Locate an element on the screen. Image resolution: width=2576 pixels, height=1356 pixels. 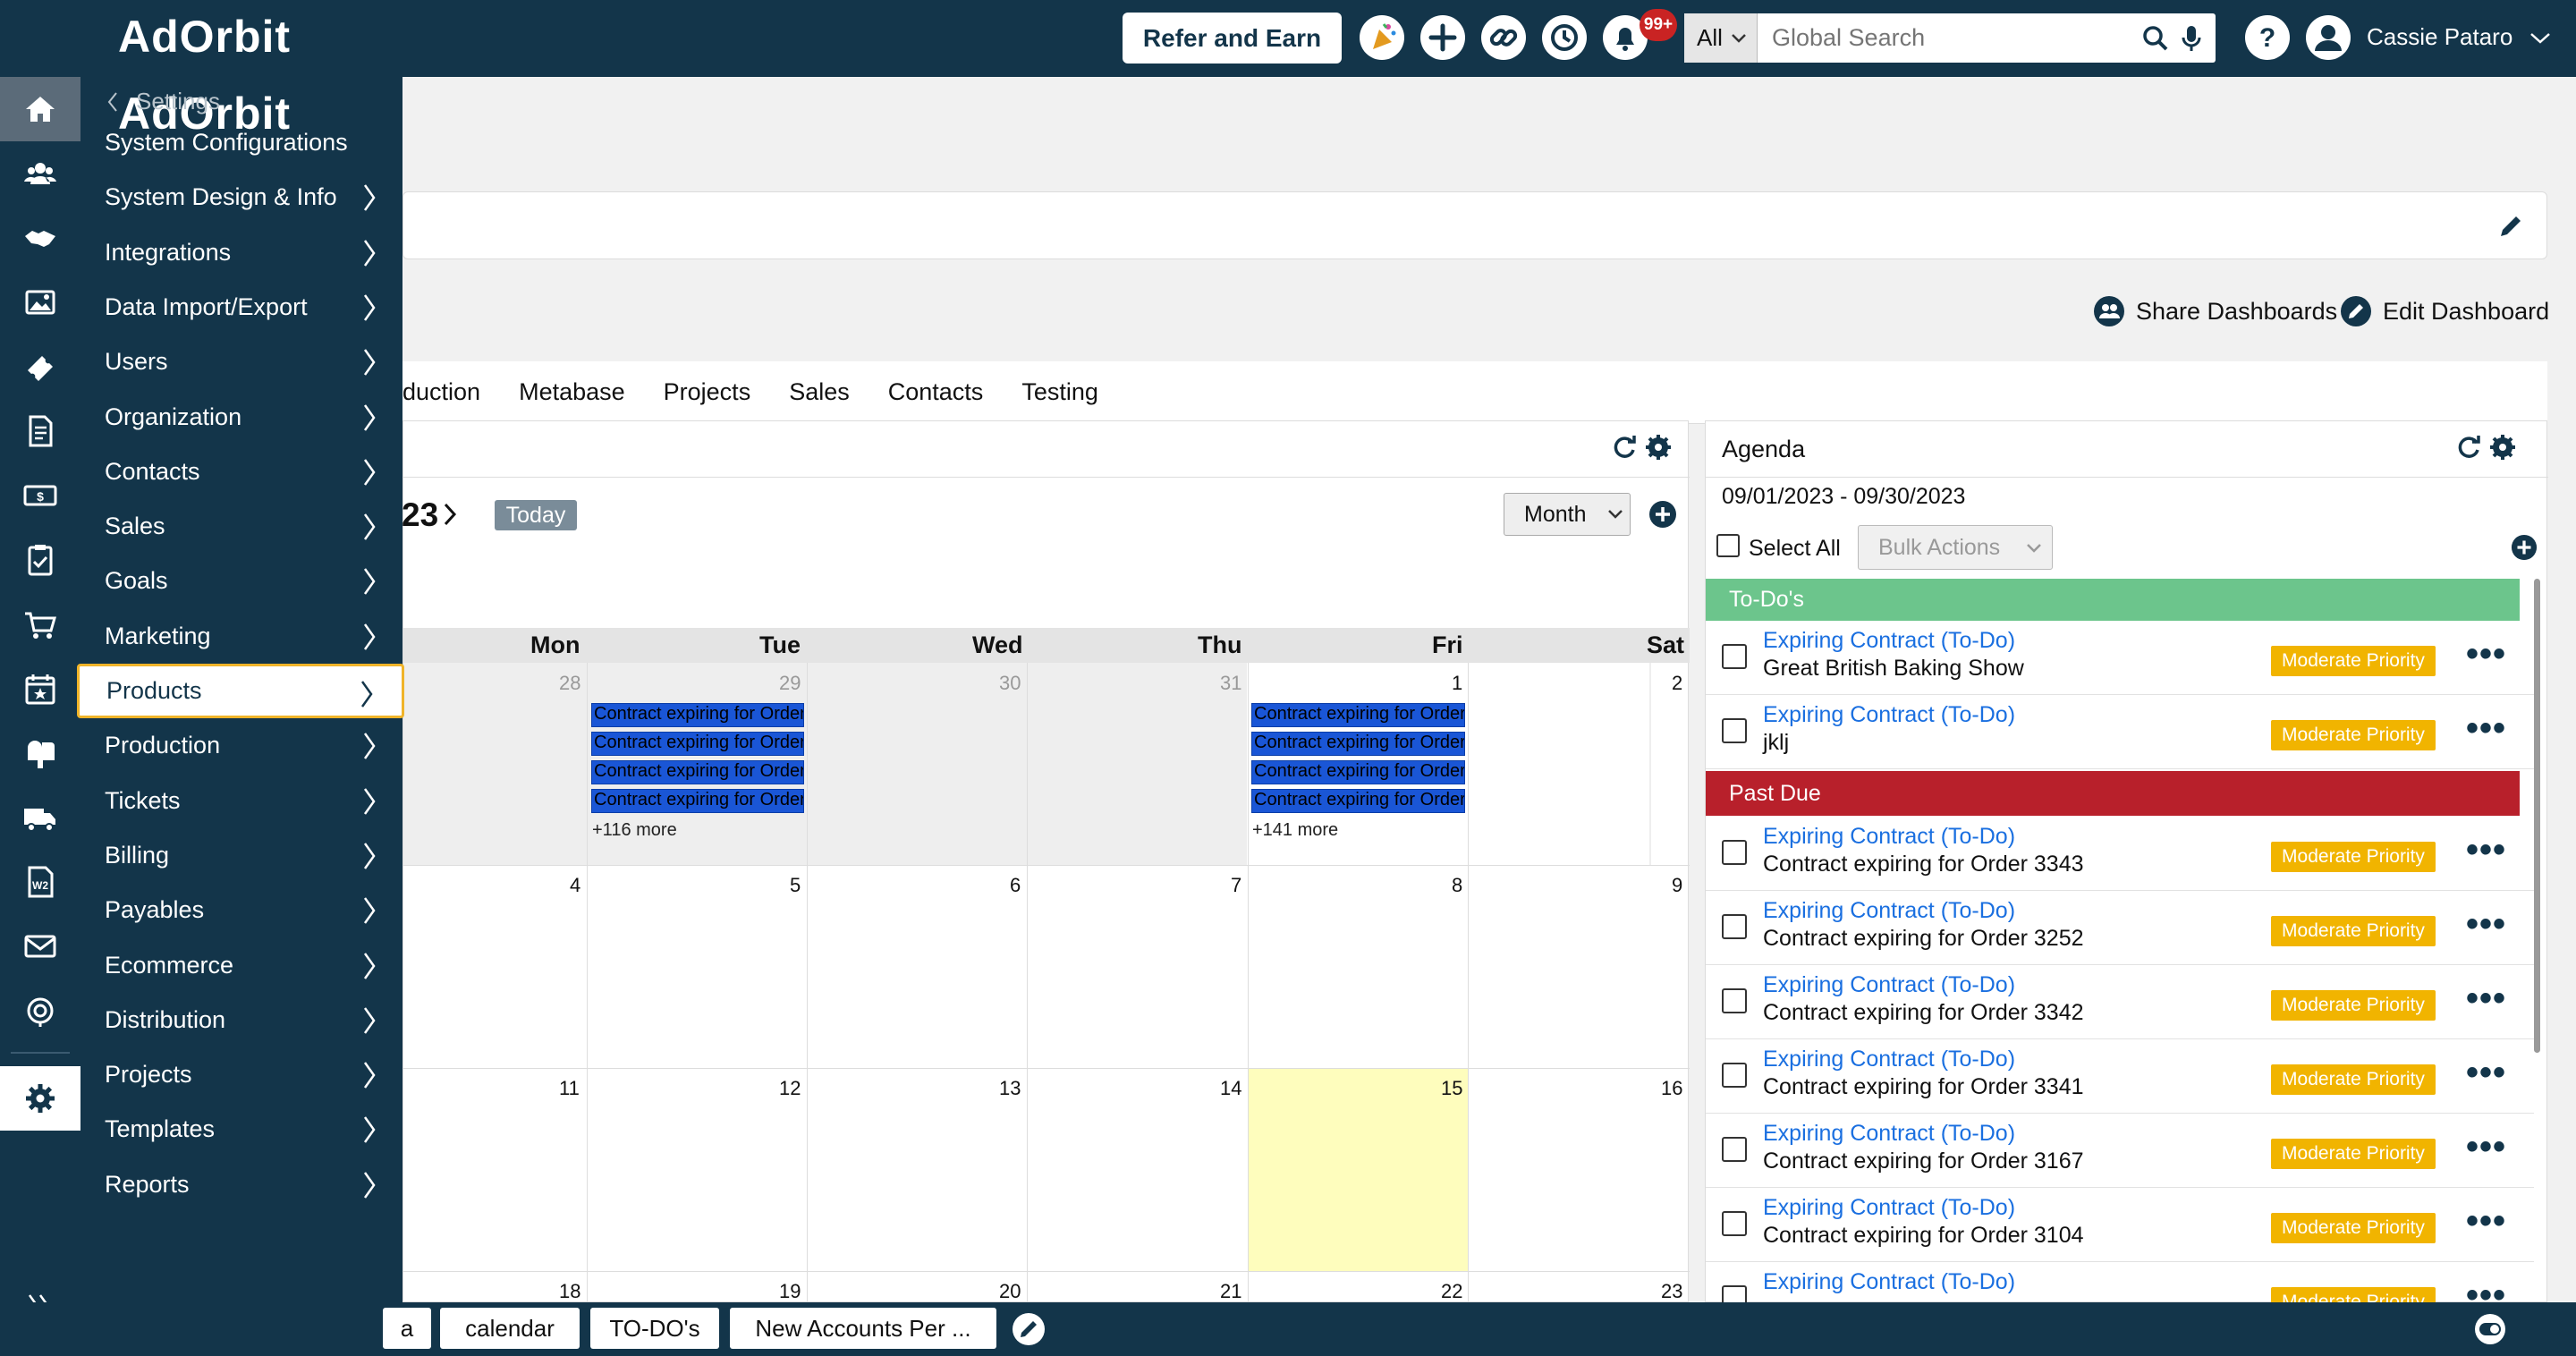
more-events-link: +141 more is located at coordinates (1295, 830).